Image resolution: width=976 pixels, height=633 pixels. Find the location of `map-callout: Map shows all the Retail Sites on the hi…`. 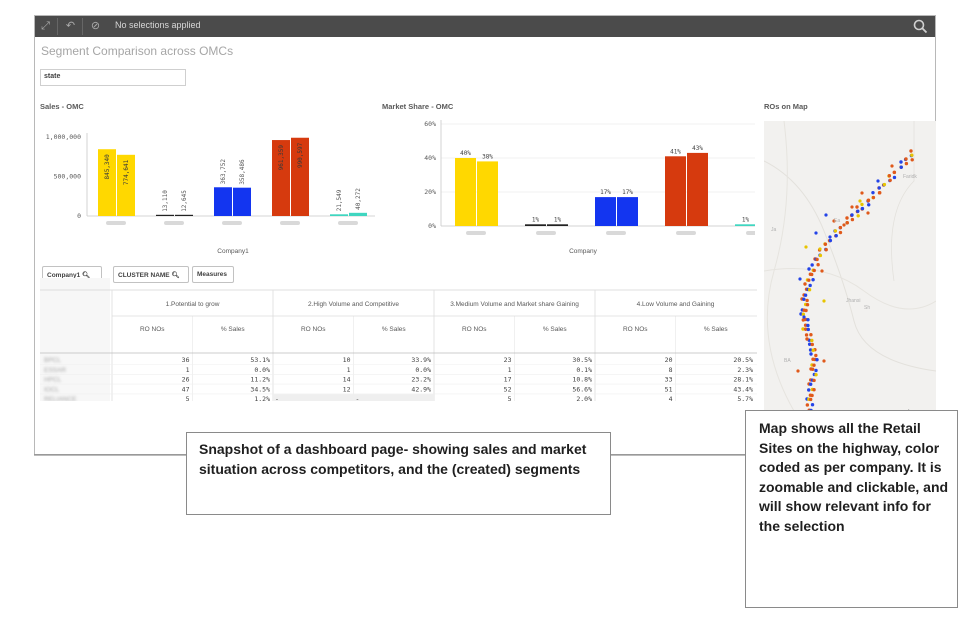

map-callout: Map shows all the Retail Sites on the hi… is located at coordinates (851, 509).